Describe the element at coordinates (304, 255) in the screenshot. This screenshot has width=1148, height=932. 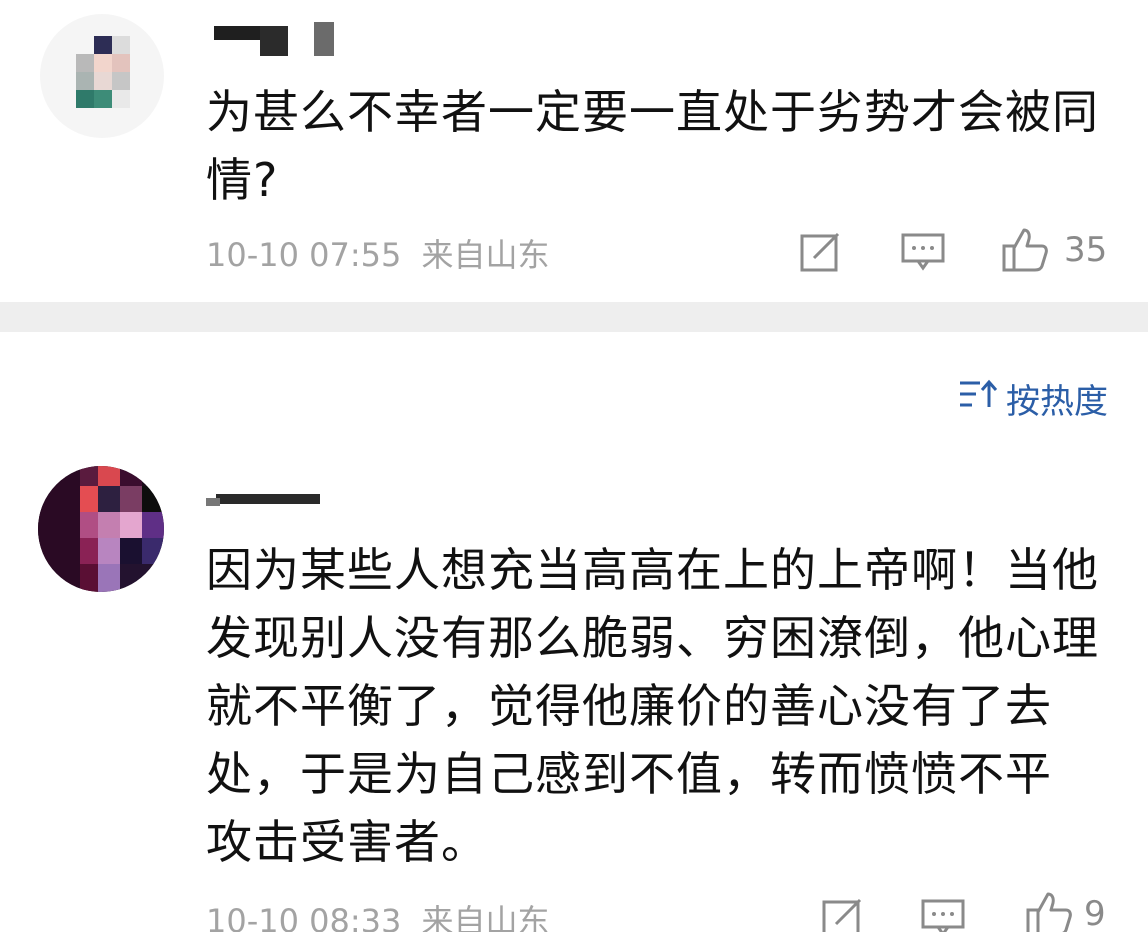
I see `comment-timestamp: 10-10 07:55` at that location.